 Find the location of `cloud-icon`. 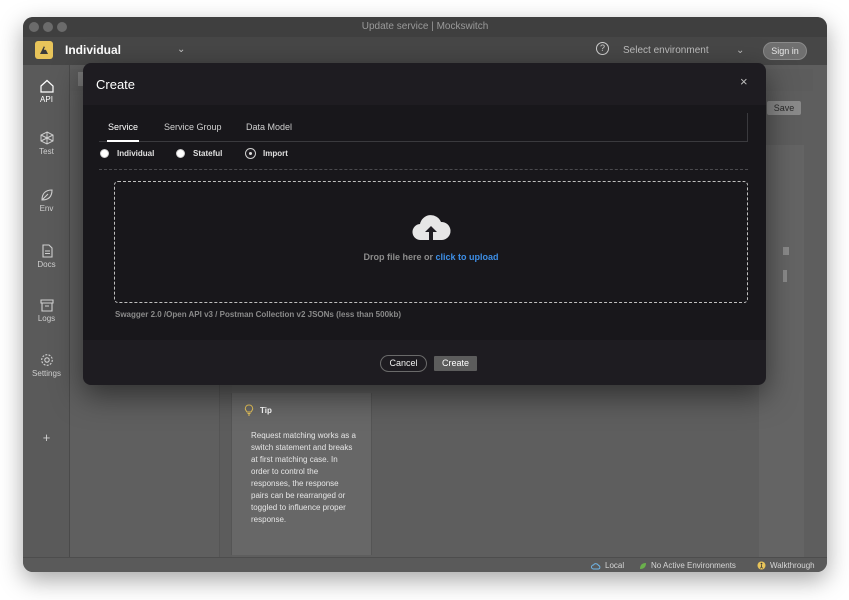

cloud-icon is located at coordinates (596, 565).